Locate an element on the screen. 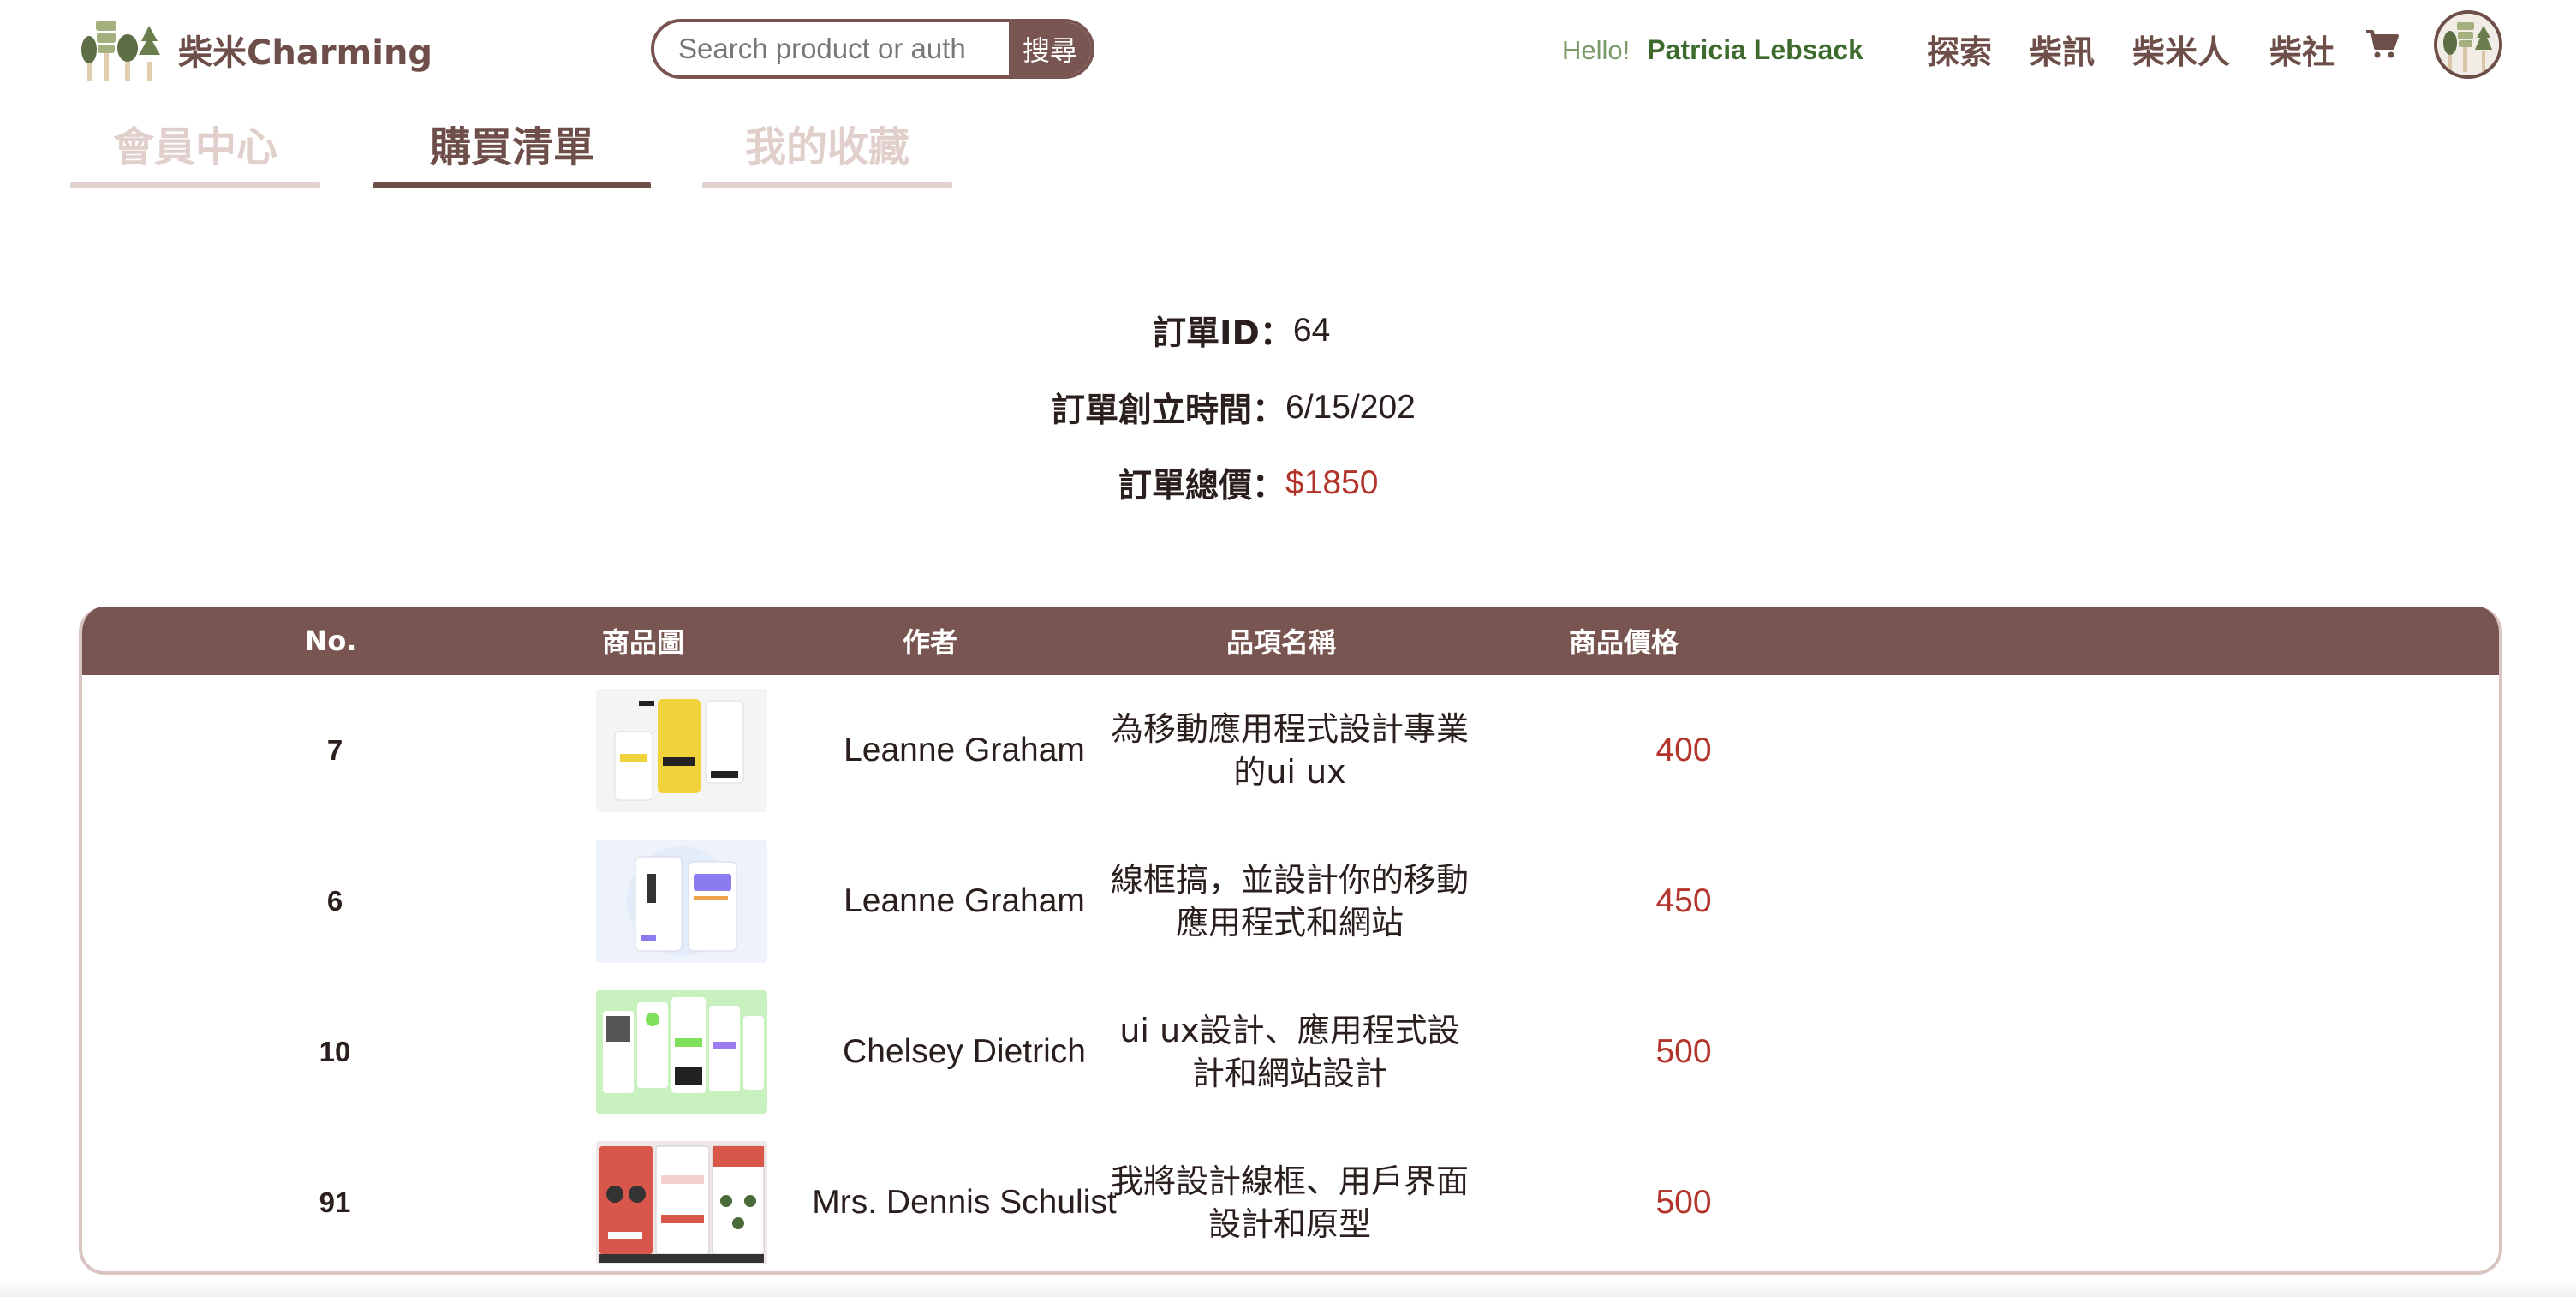  search-input is located at coordinates (832, 48).